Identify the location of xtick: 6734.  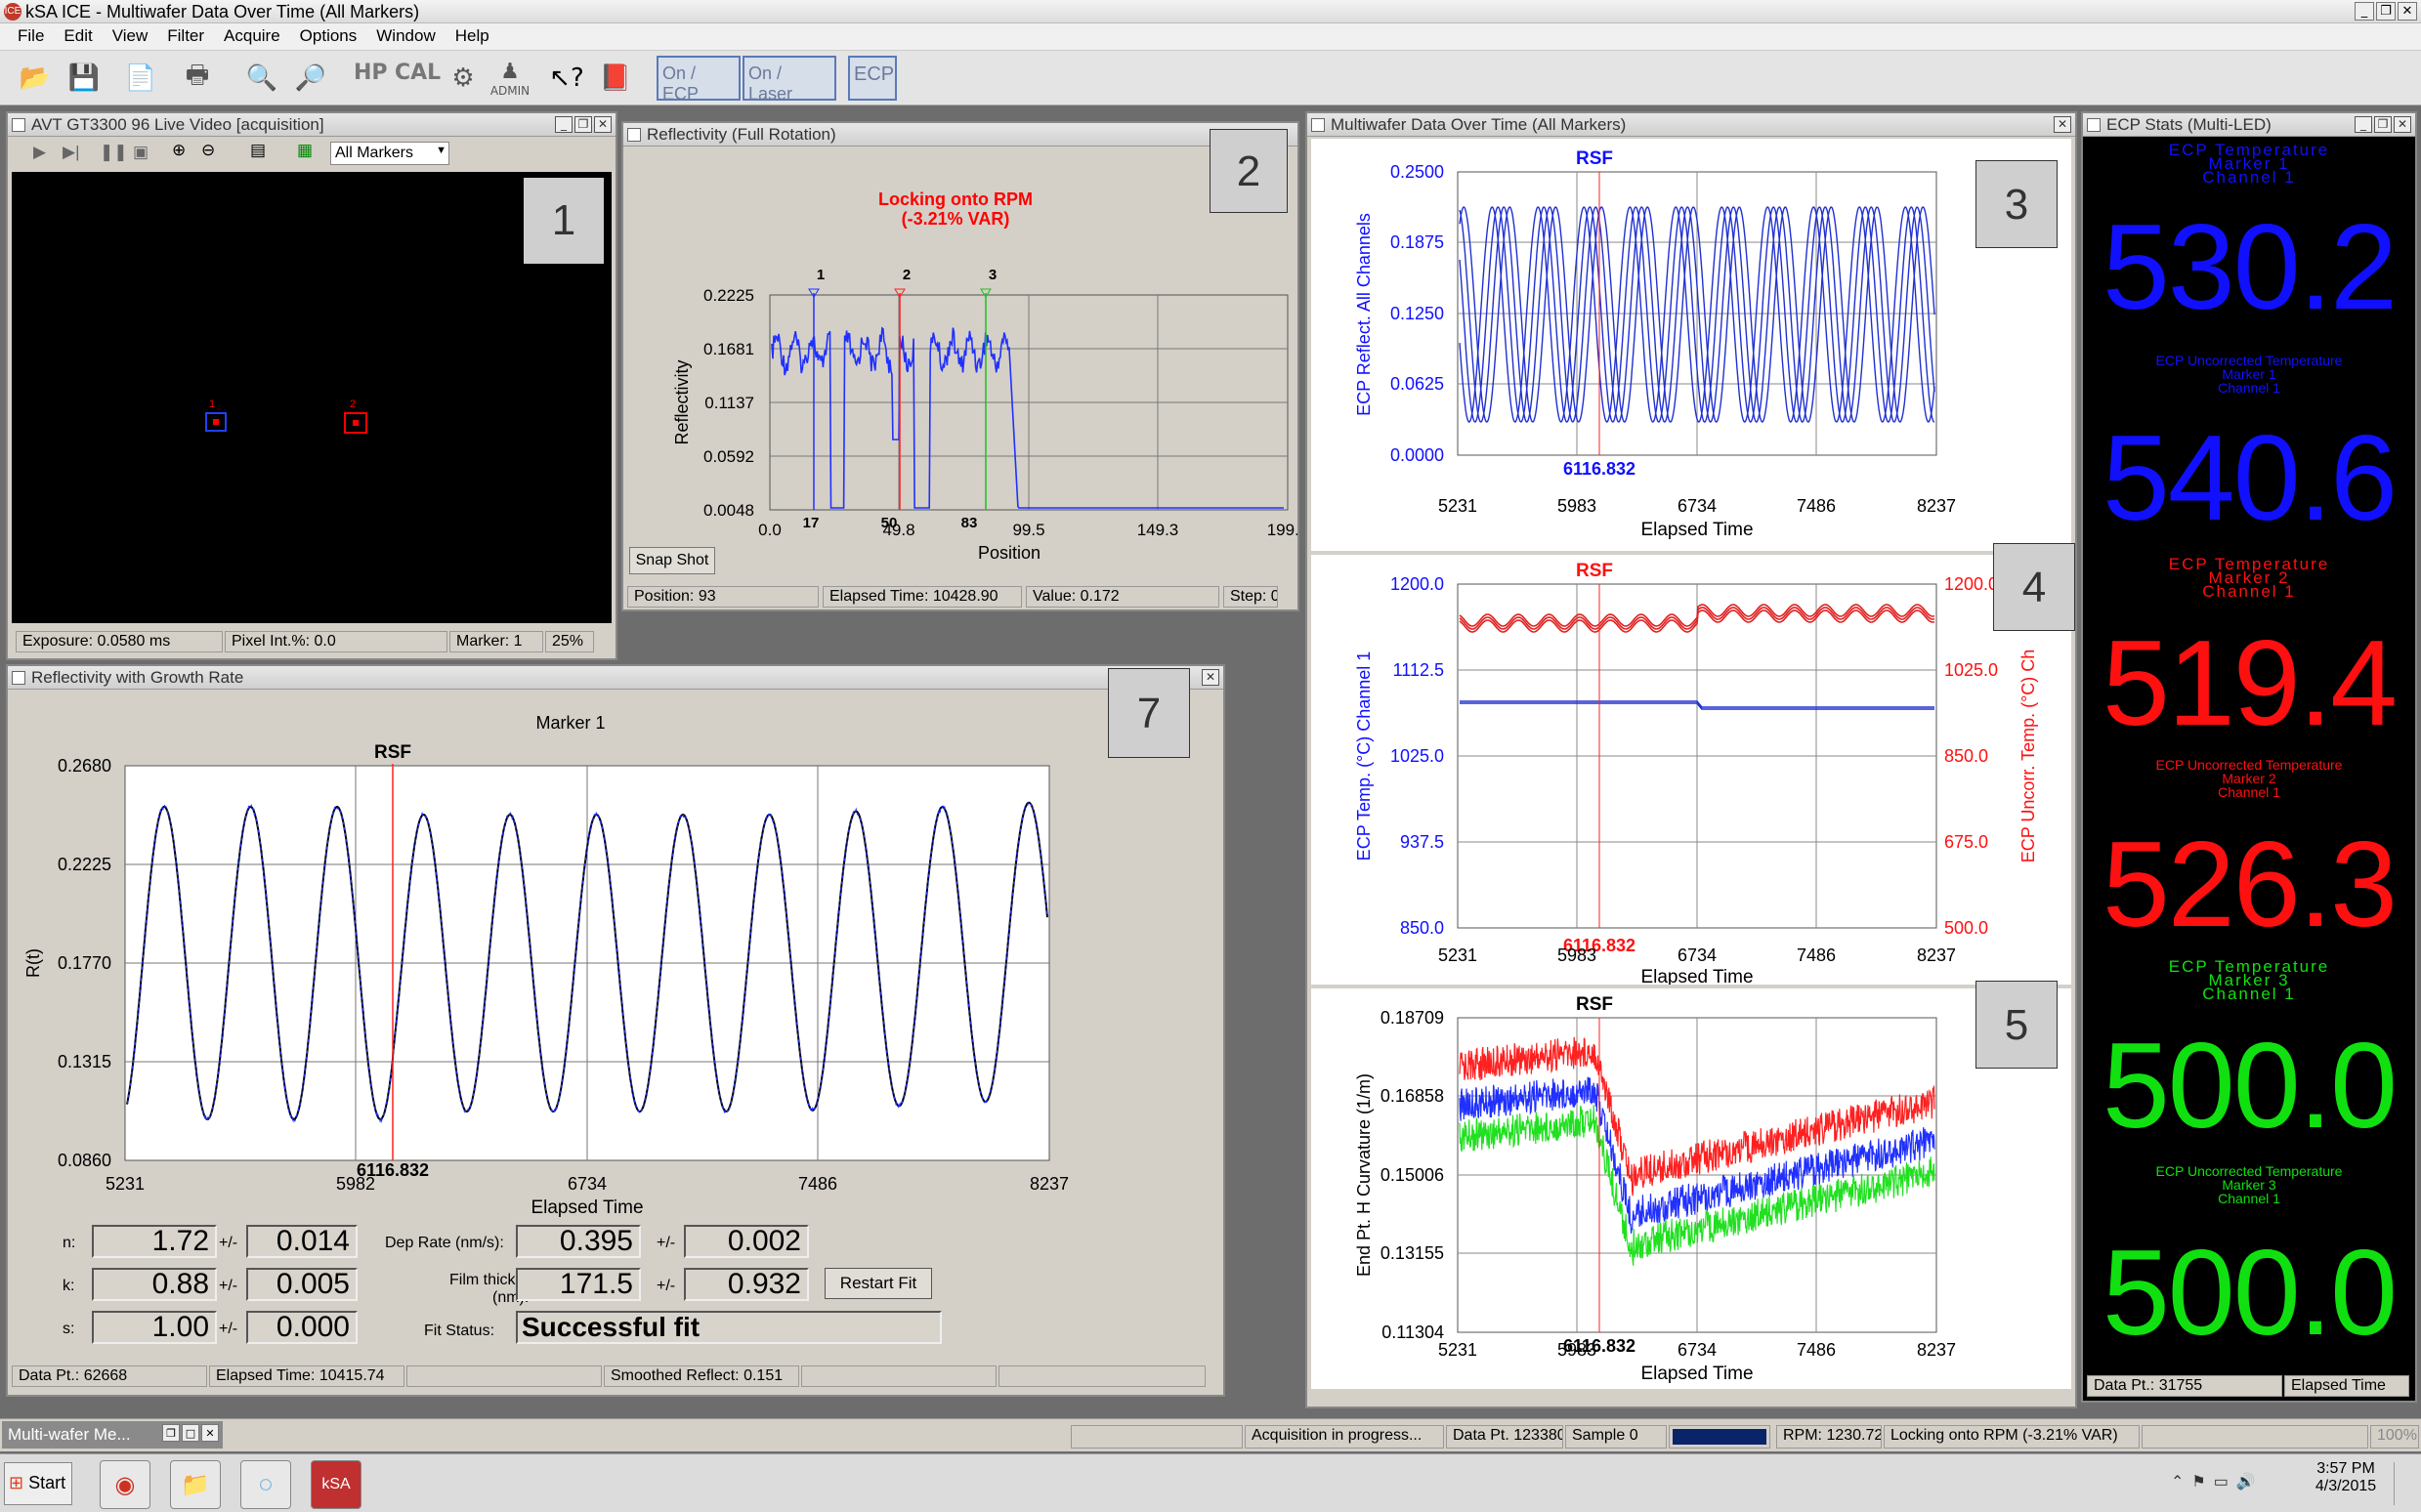
(1697, 955).